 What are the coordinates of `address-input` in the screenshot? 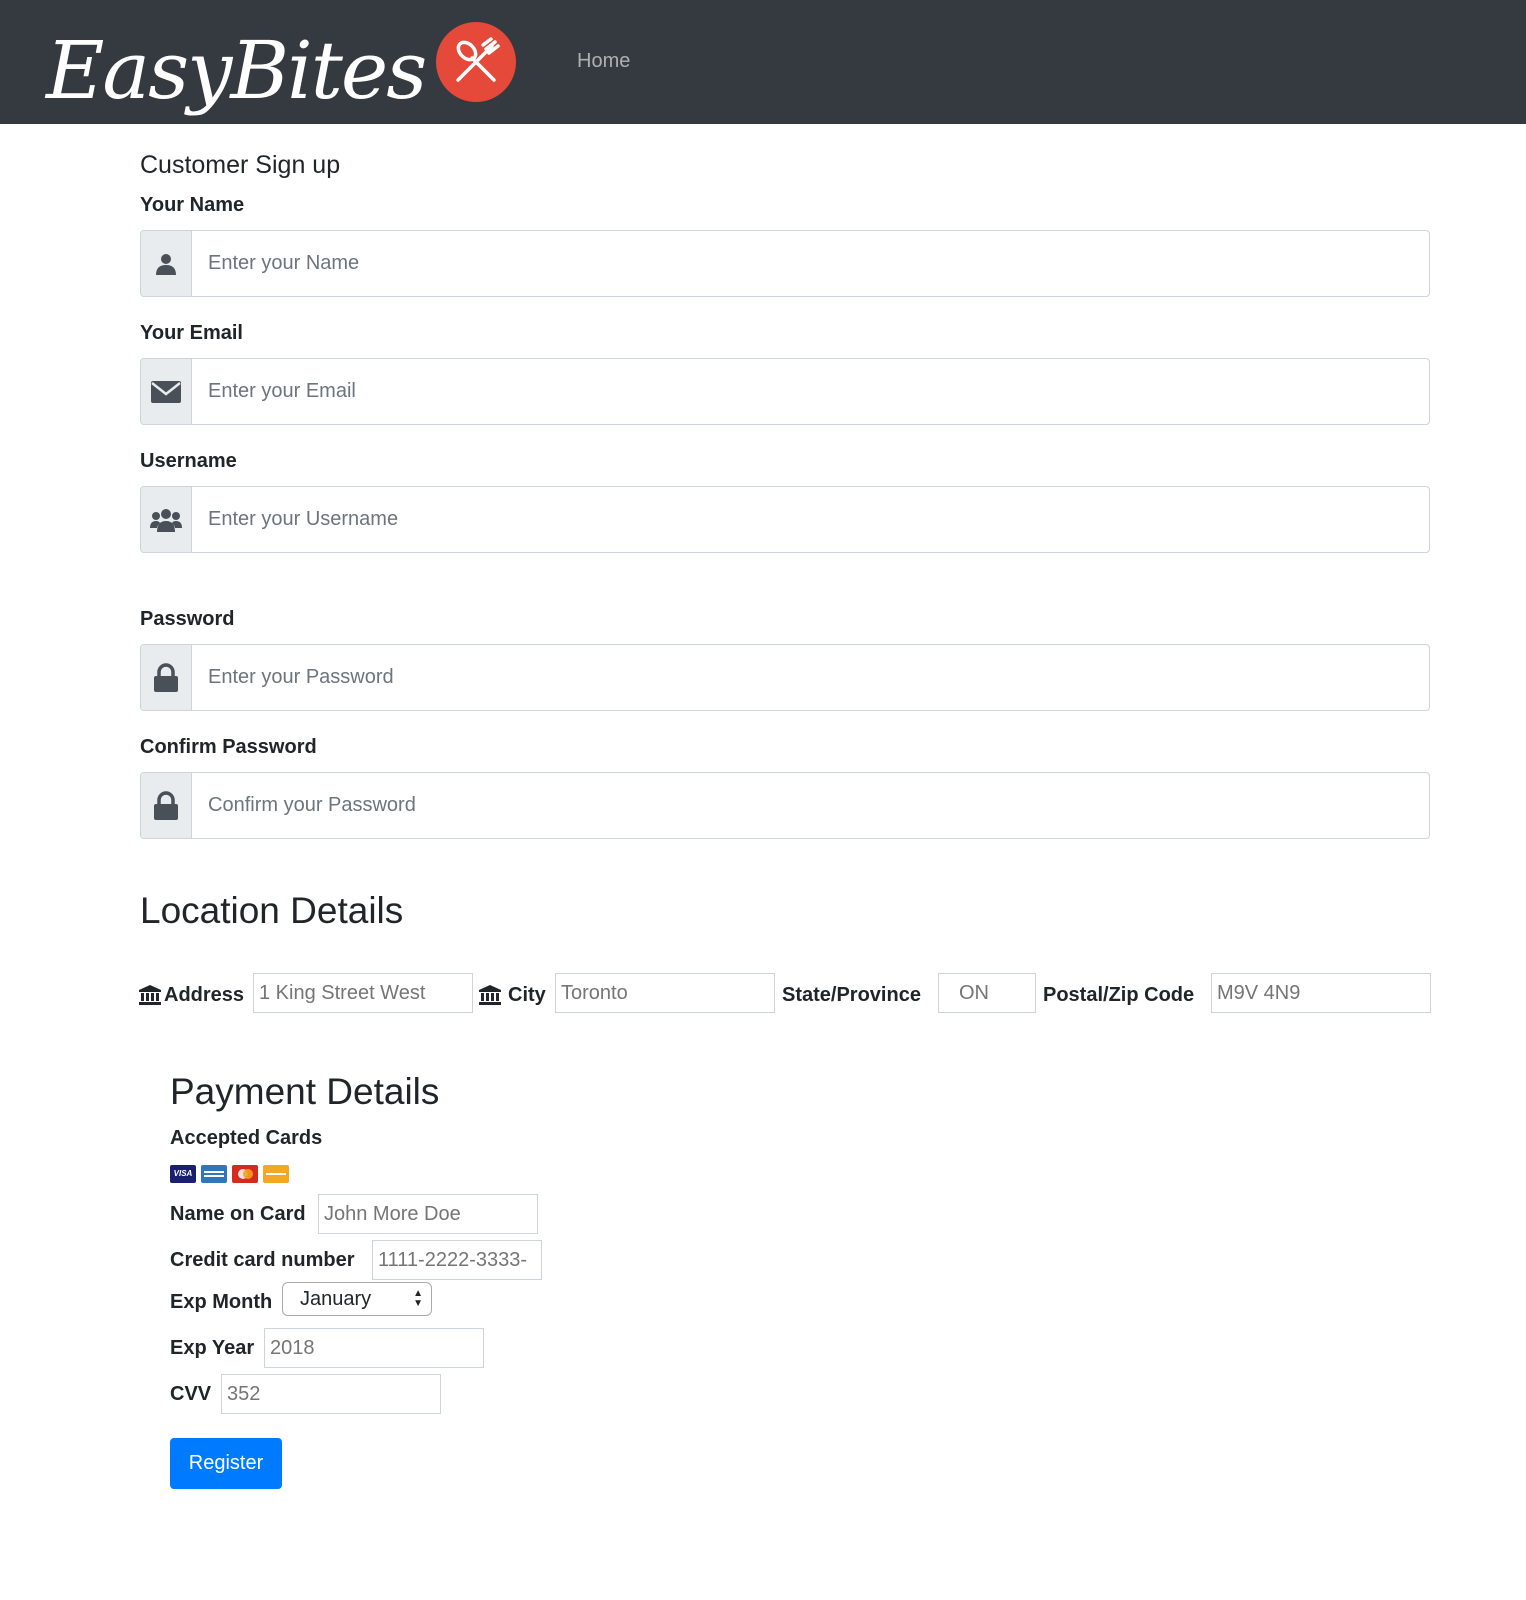 It's located at (363, 993).